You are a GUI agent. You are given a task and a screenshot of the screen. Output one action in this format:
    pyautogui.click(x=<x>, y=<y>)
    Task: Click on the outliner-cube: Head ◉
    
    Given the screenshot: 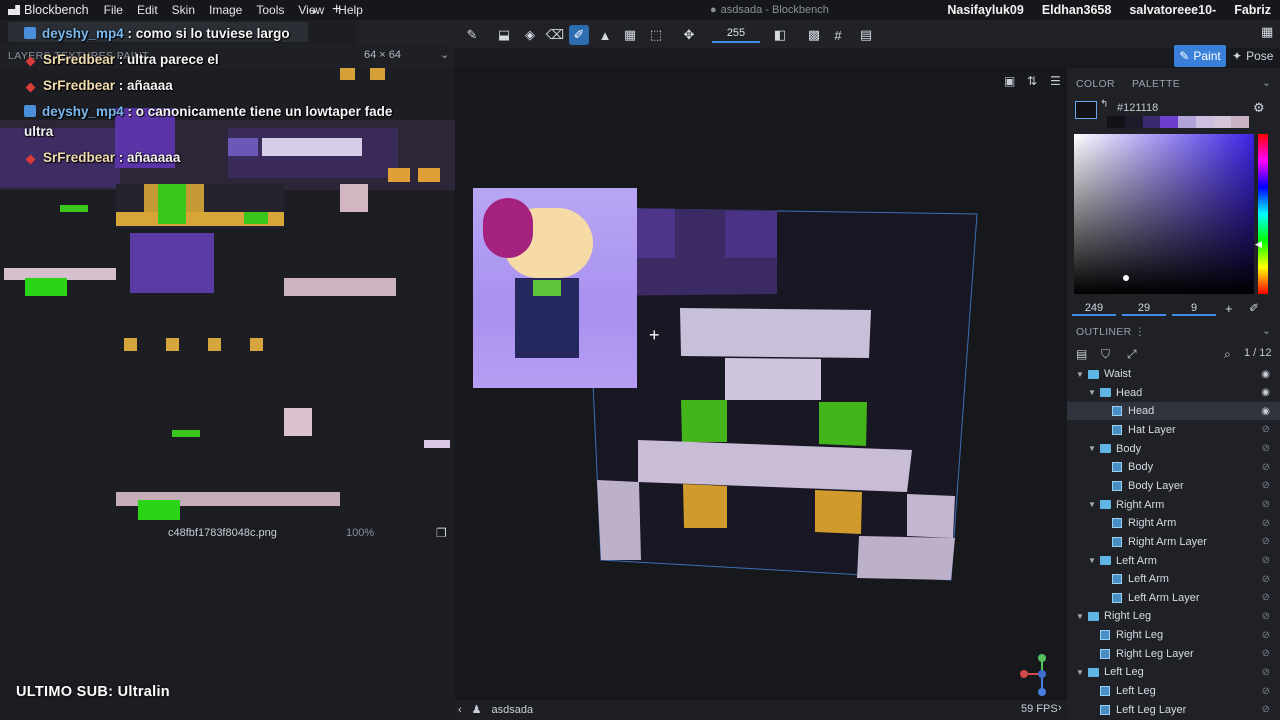 What is the action you would take?
    pyautogui.click(x=1173, y=411)
    